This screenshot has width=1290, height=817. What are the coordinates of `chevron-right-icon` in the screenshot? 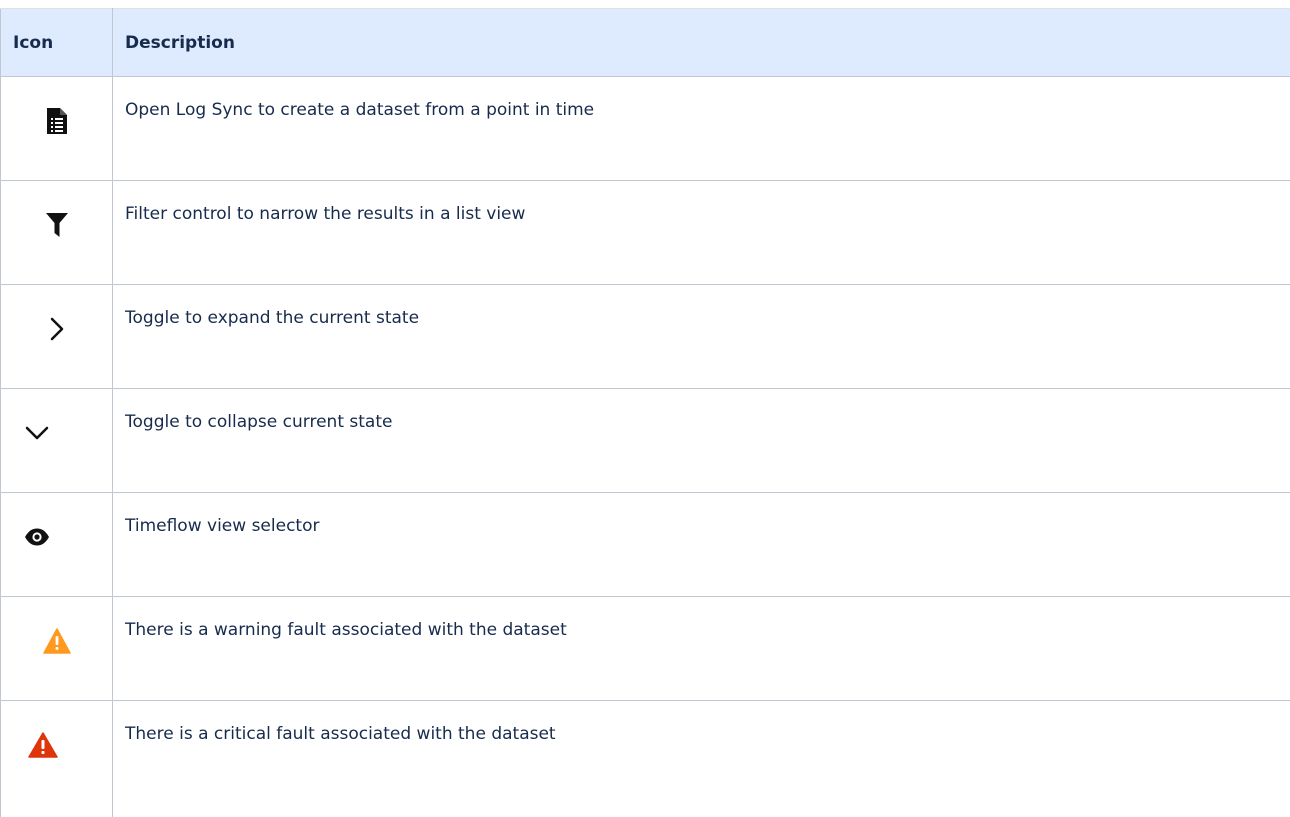 It's located at (57, 329).